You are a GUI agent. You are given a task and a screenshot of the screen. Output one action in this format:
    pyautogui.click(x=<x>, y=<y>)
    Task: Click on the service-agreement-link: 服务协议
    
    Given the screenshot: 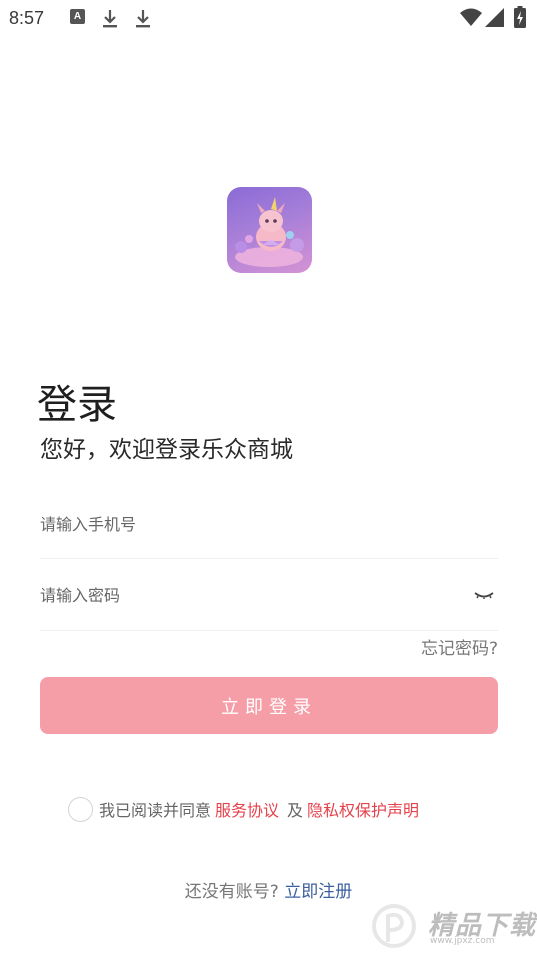 What is the action you would take?
    pyautogui.click(x=247, y=809)
    